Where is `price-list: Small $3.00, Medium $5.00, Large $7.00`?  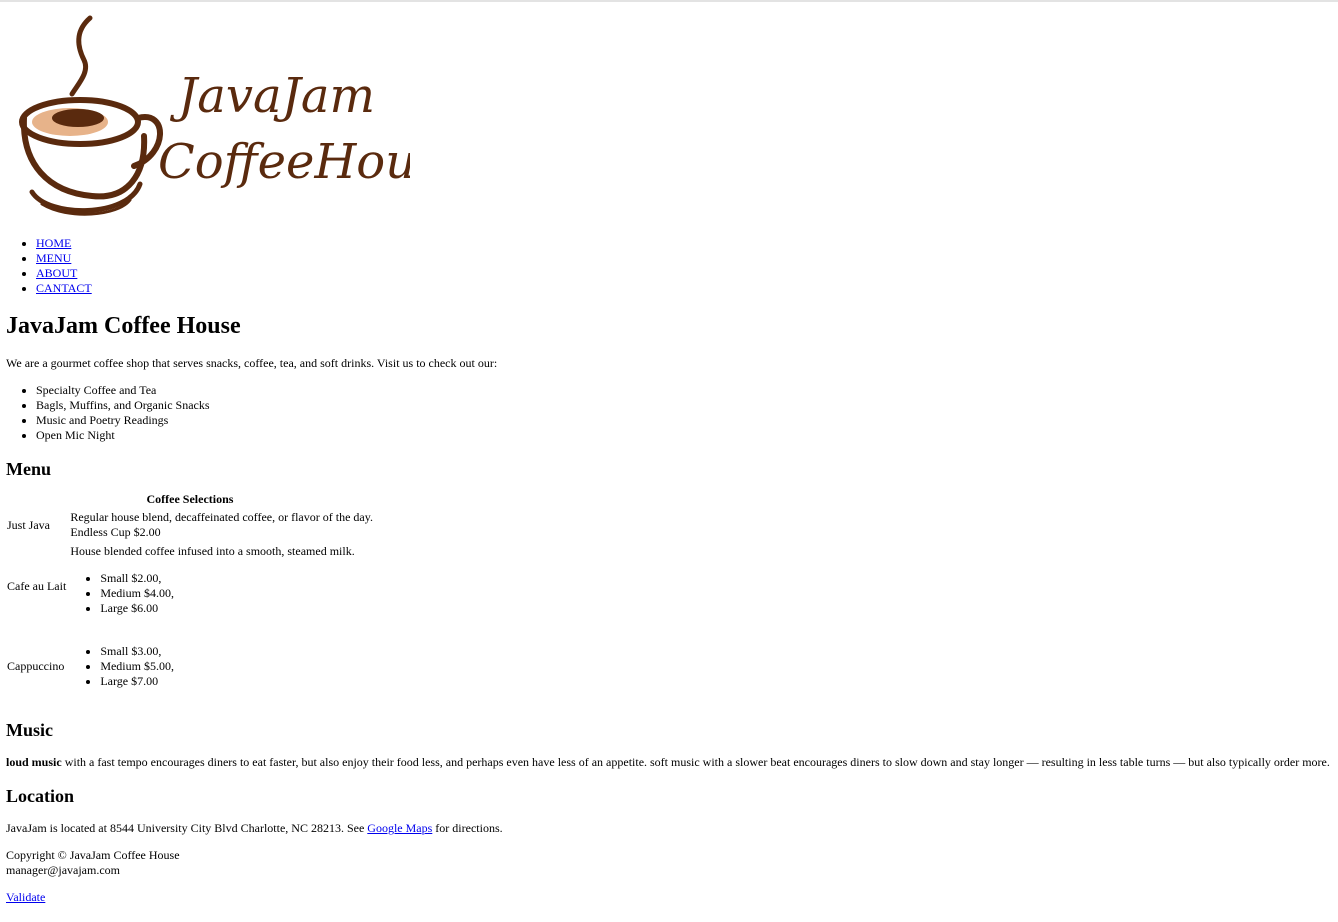
price-list: Small $3.00, Medium $5.00, Large $7.00 is located at coordinates (221, 666).